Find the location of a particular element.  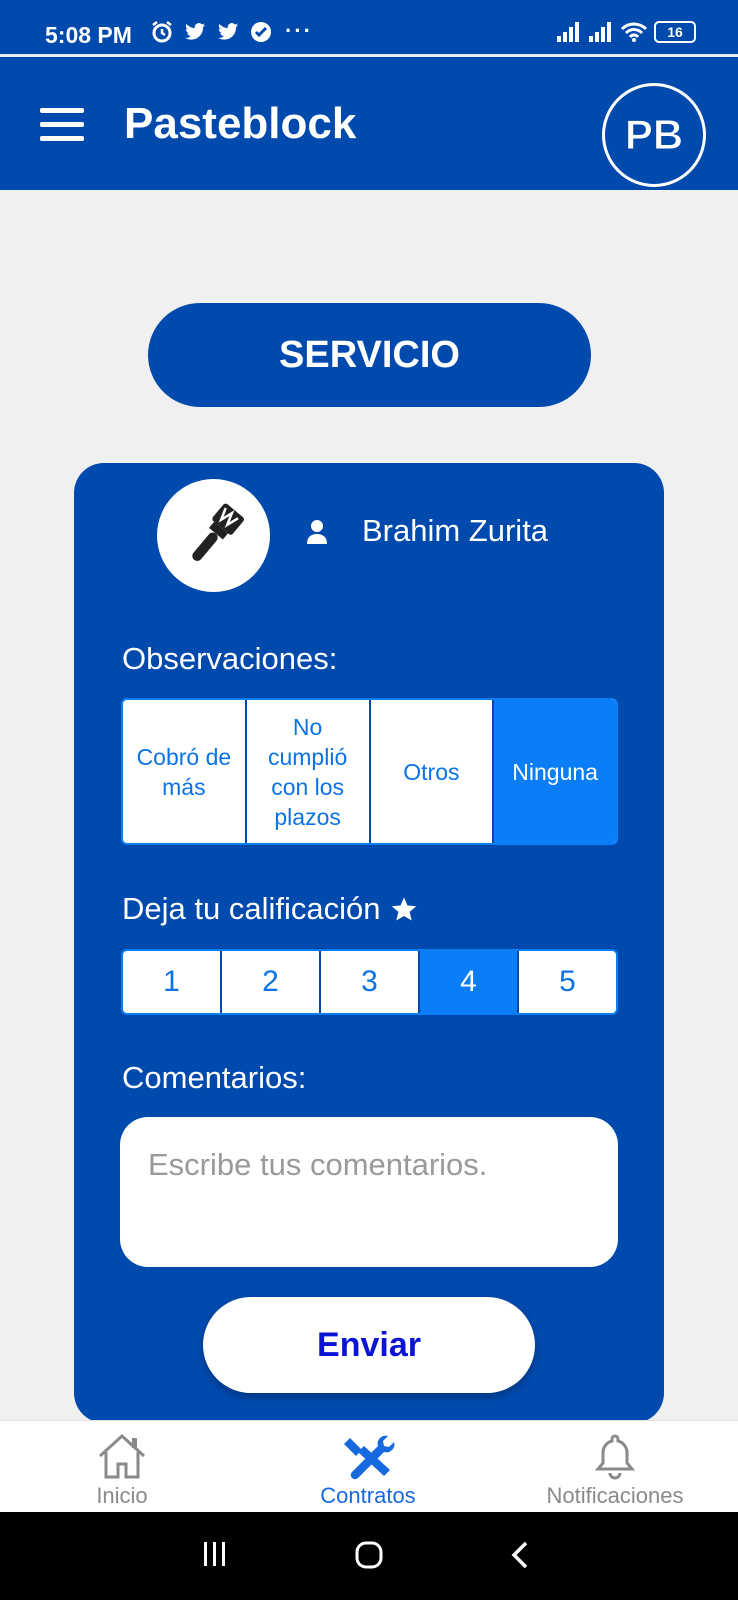

rating-option-1: 1 is located at coordinates (172, 982).